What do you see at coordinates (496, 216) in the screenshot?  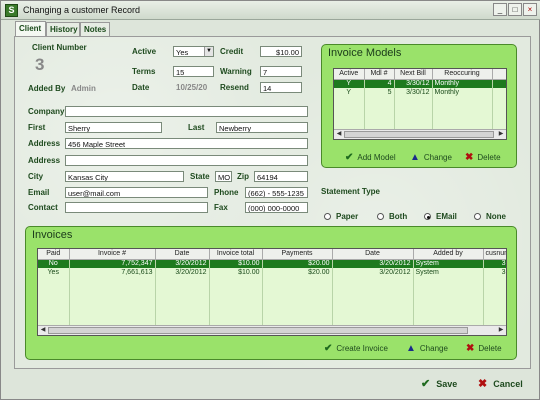 I see `radio-label: None` at bounding box center [496, 216].